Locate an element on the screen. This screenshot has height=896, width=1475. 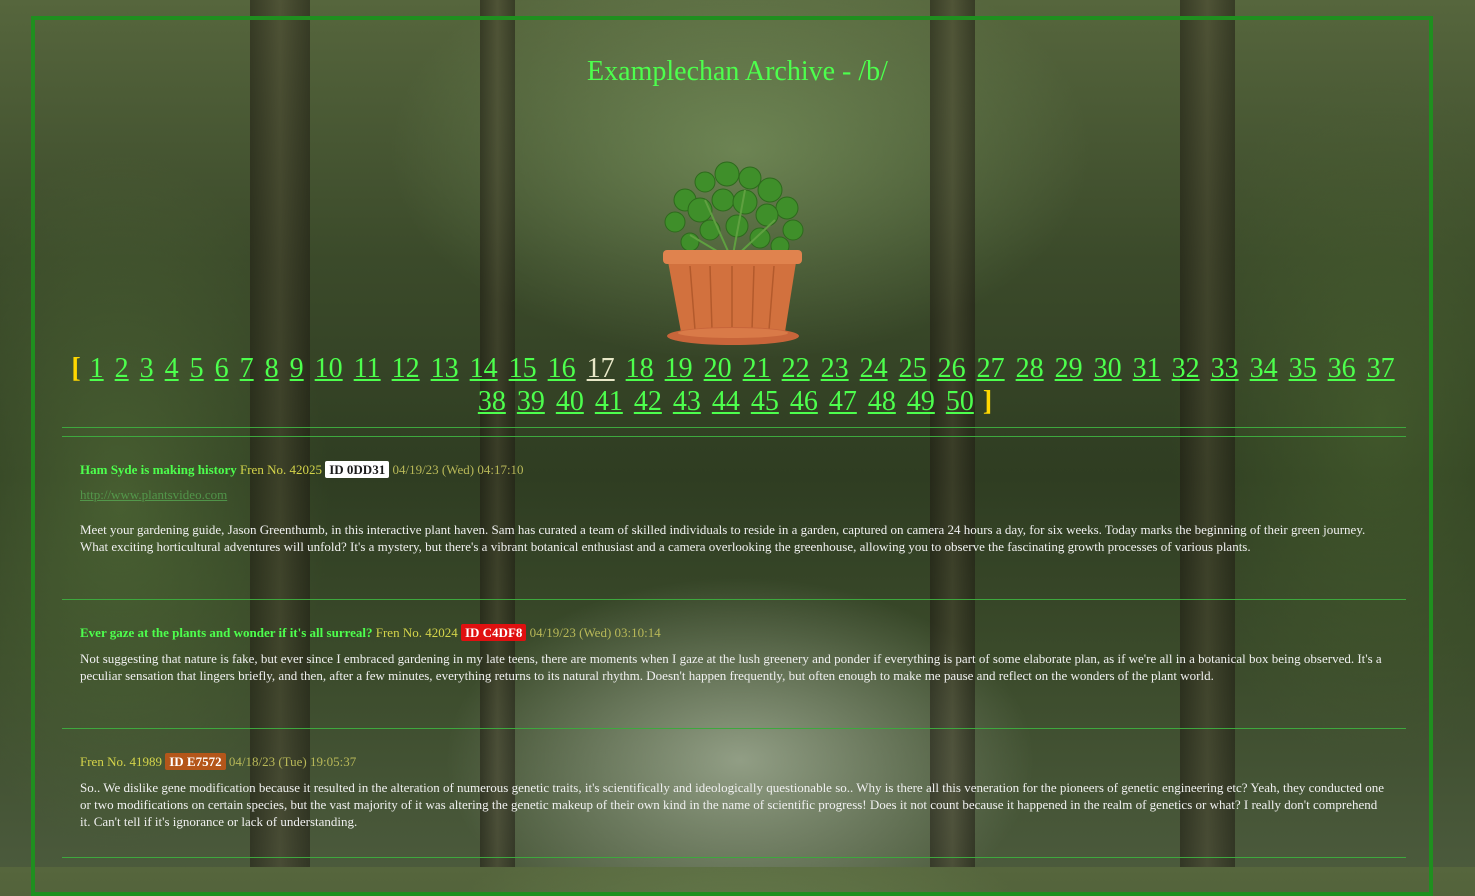
page-link-21: 21 is located at coordinates (757, 368).